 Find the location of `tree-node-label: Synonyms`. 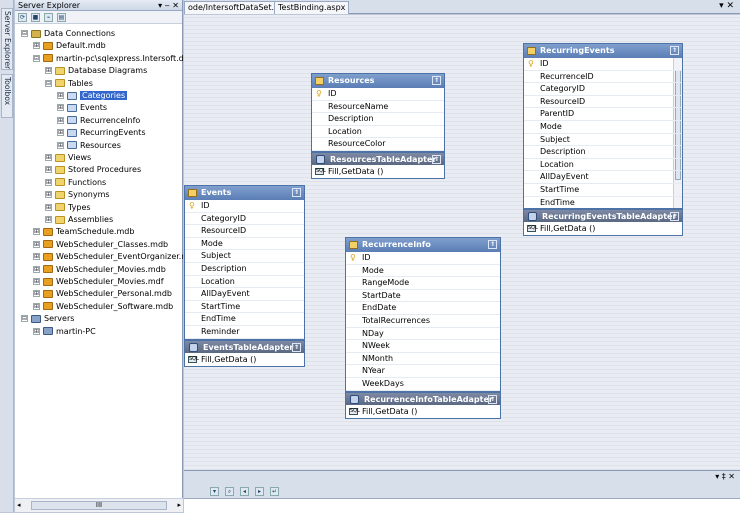

tree-node-label: Synonyms is located at coordinates (89, 194).